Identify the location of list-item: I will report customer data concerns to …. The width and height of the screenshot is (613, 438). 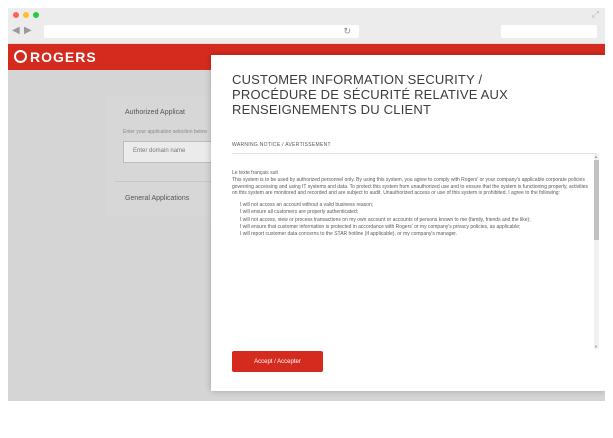
(415, 234).